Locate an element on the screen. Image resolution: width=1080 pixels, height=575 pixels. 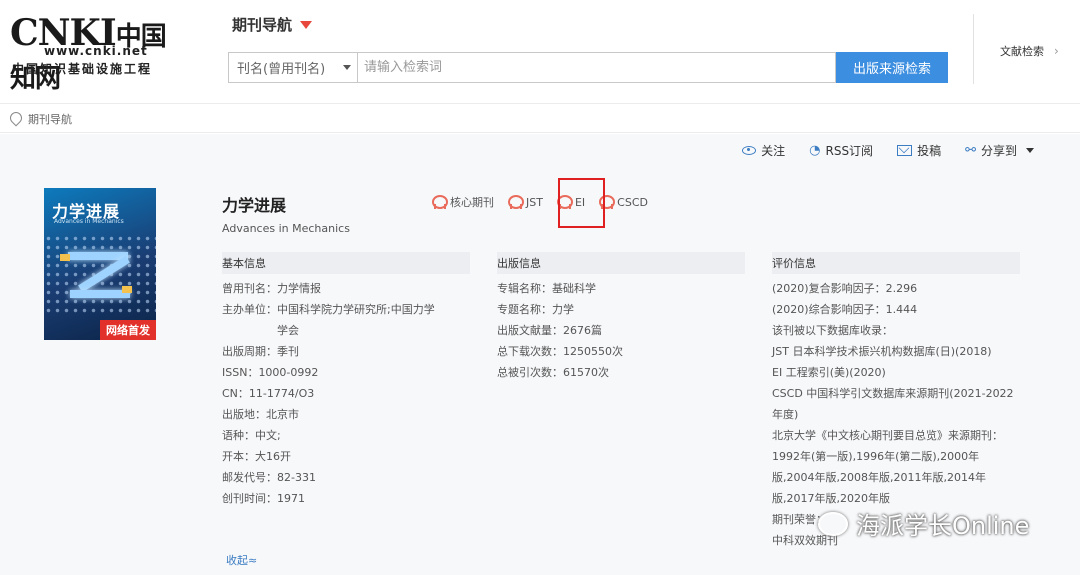
info-row: 出版地： 北京市 is located at coordinates (260, 414).